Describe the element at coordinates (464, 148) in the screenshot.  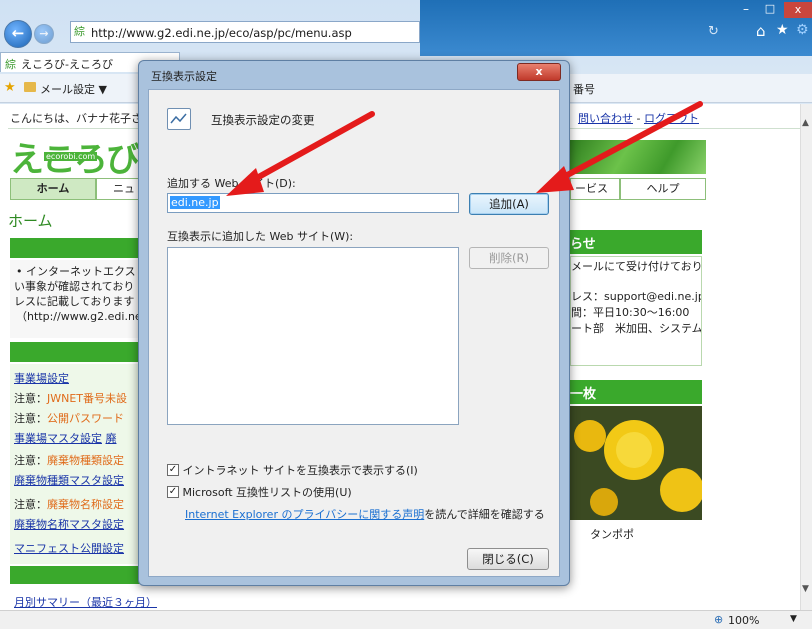
I see `annotation-arrows` at that location.